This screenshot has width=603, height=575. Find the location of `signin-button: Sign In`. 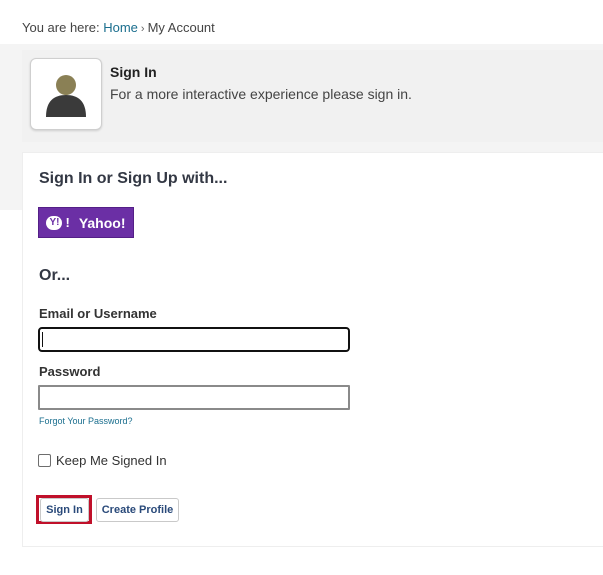

signin-button: Sign In is located at coordinates (64, 510).